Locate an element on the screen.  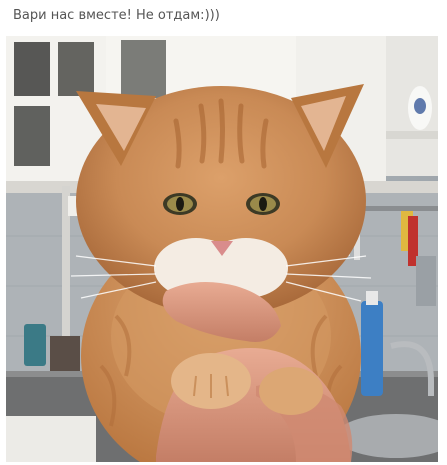
post-caption: Вари нас вместе! Не отдам:))) is located at coordinates (116, 15).